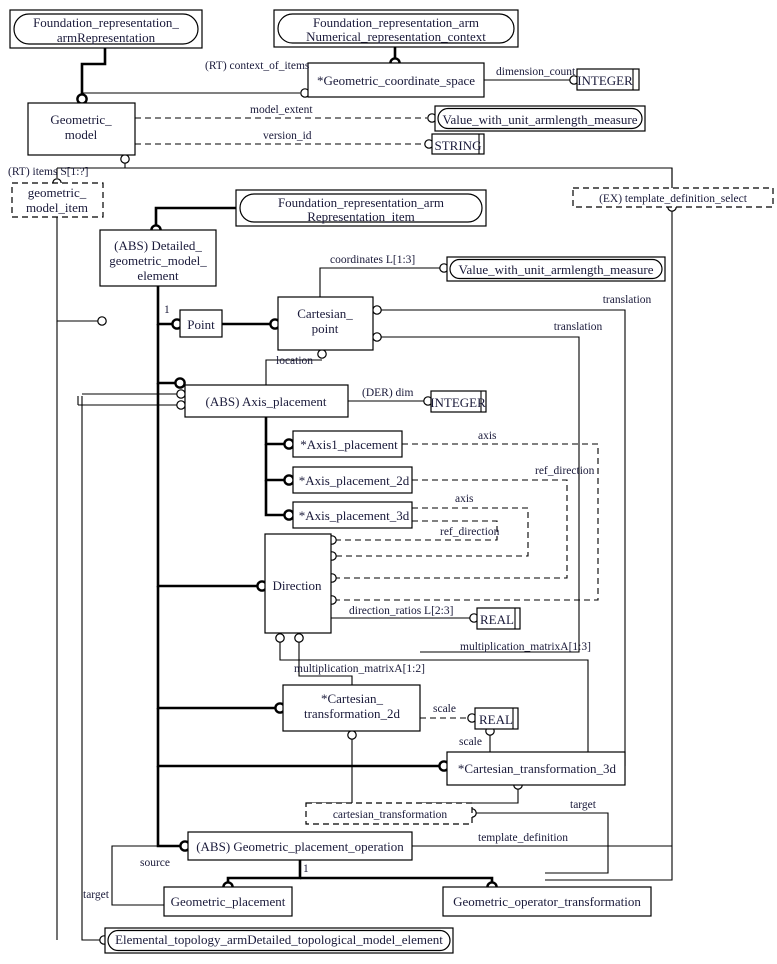  Describe the element at coordinates (525, 647) in the screenshot. I see `label-multiplication-matrix-13: multiplication_matrixA[1:3]` at that location.